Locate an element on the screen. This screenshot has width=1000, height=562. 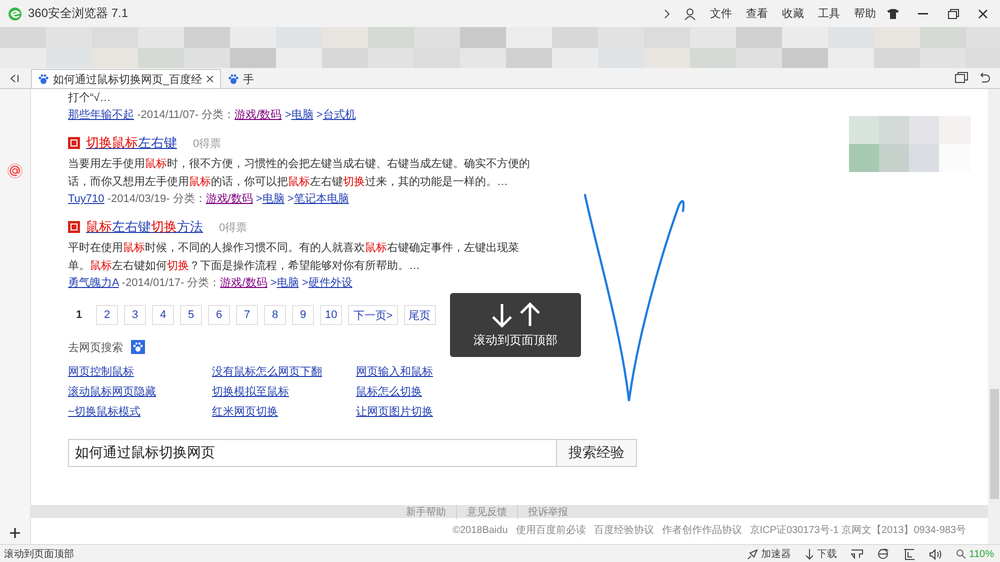
browser-logo-icon is located at coordinates (15, 13).